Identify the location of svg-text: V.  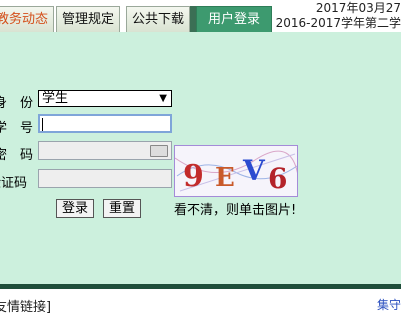
(254, 170).